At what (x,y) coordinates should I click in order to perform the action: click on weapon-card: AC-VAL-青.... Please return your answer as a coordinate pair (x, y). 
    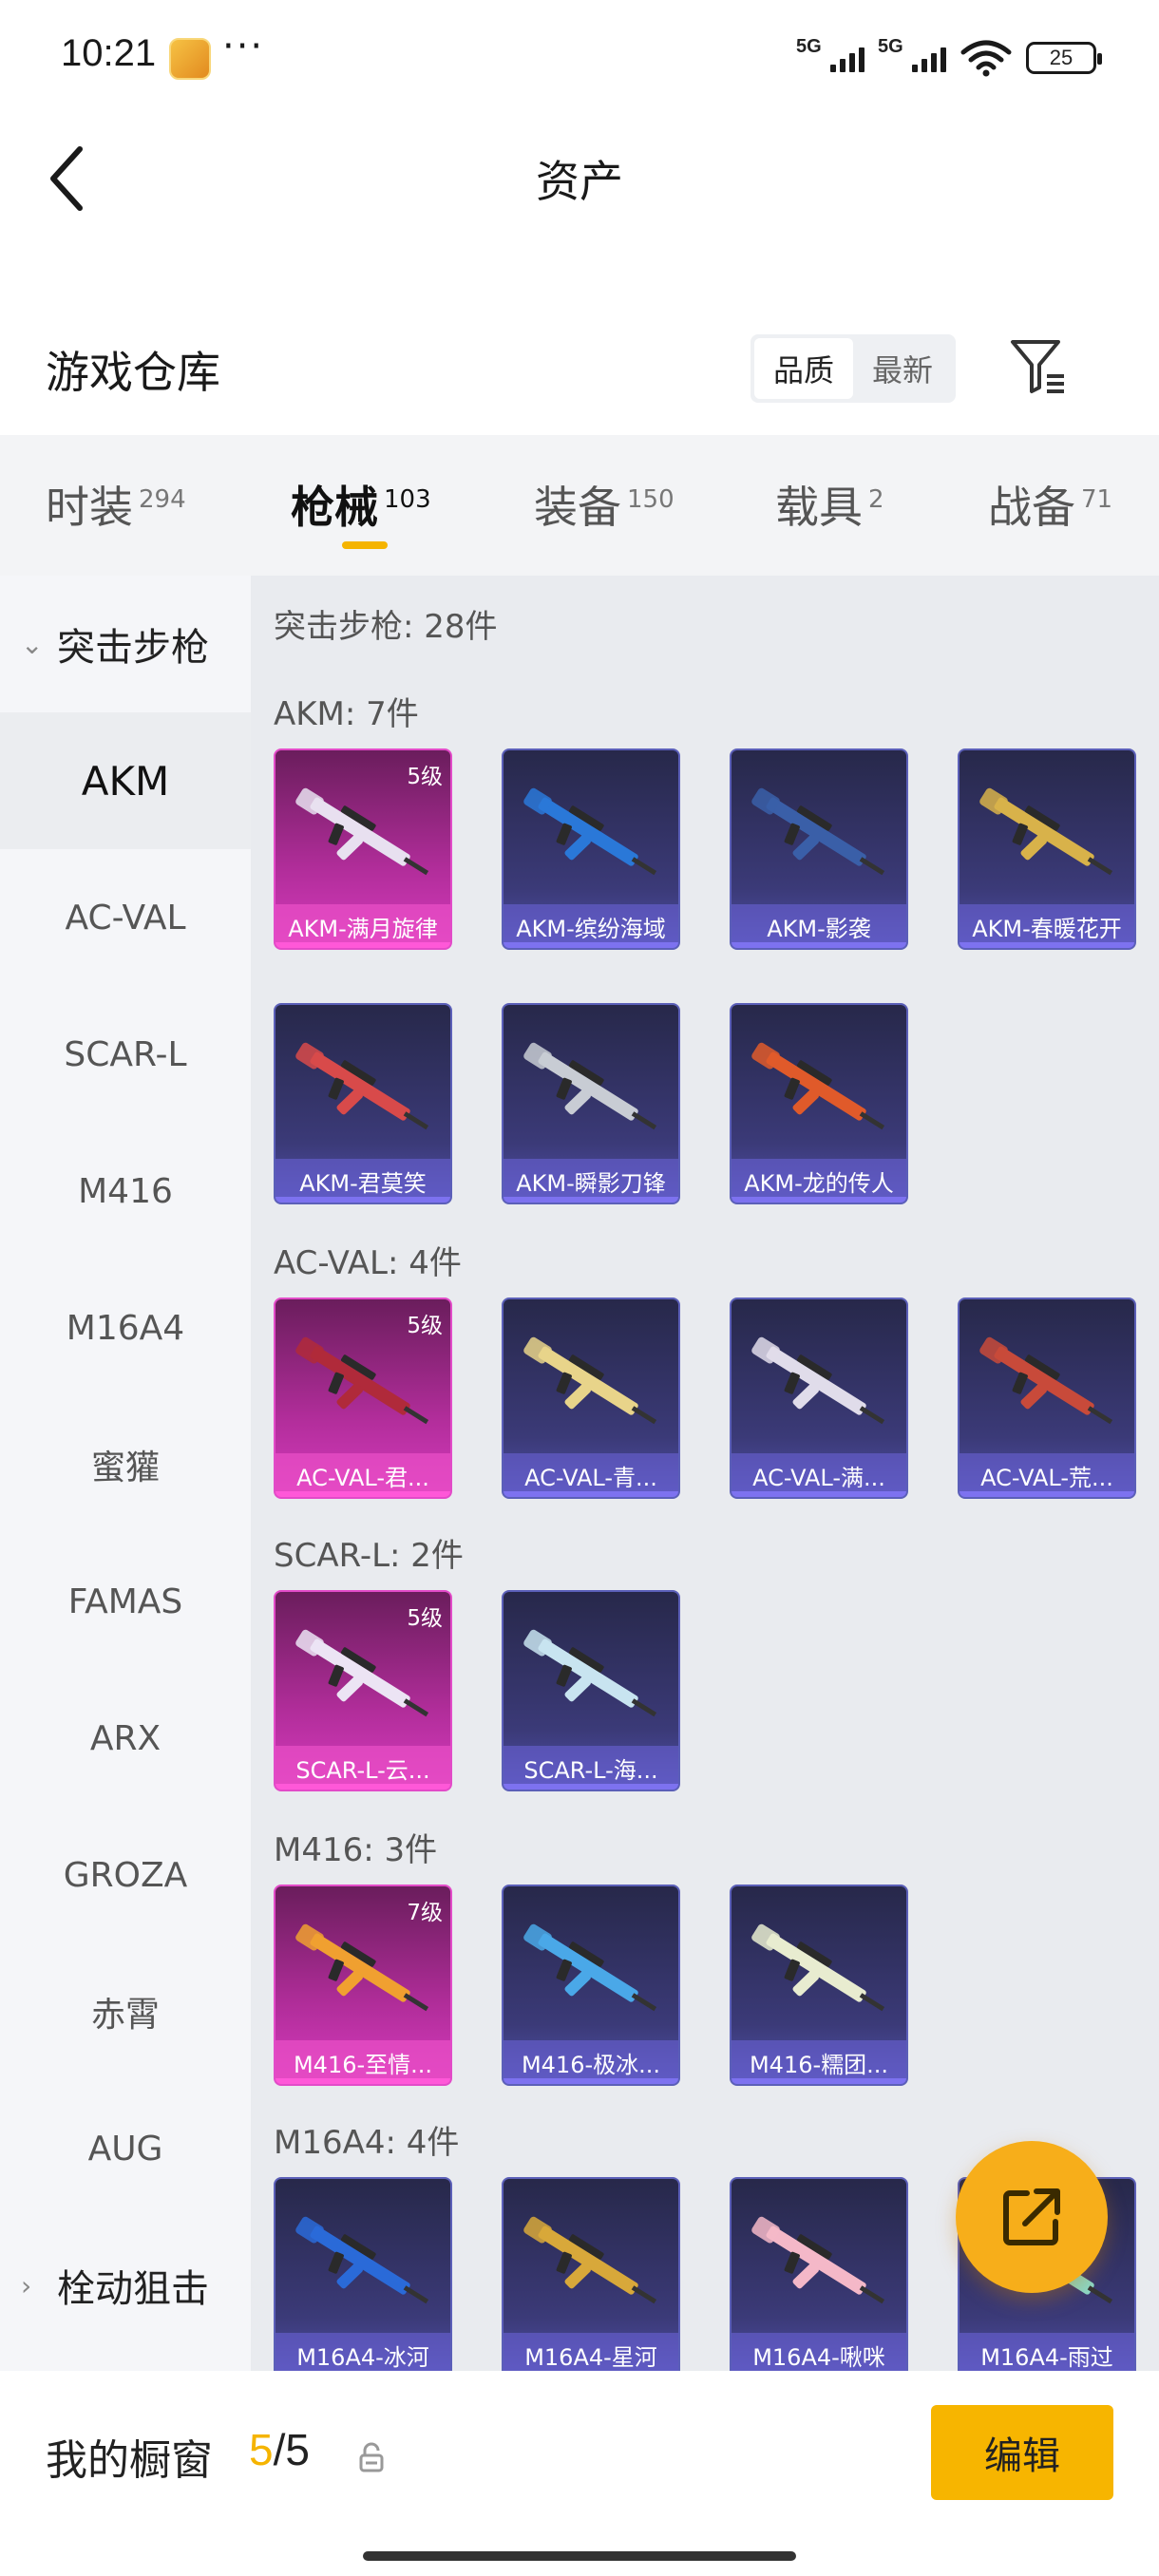
    Looking at the image, I should click on (591, 1398).